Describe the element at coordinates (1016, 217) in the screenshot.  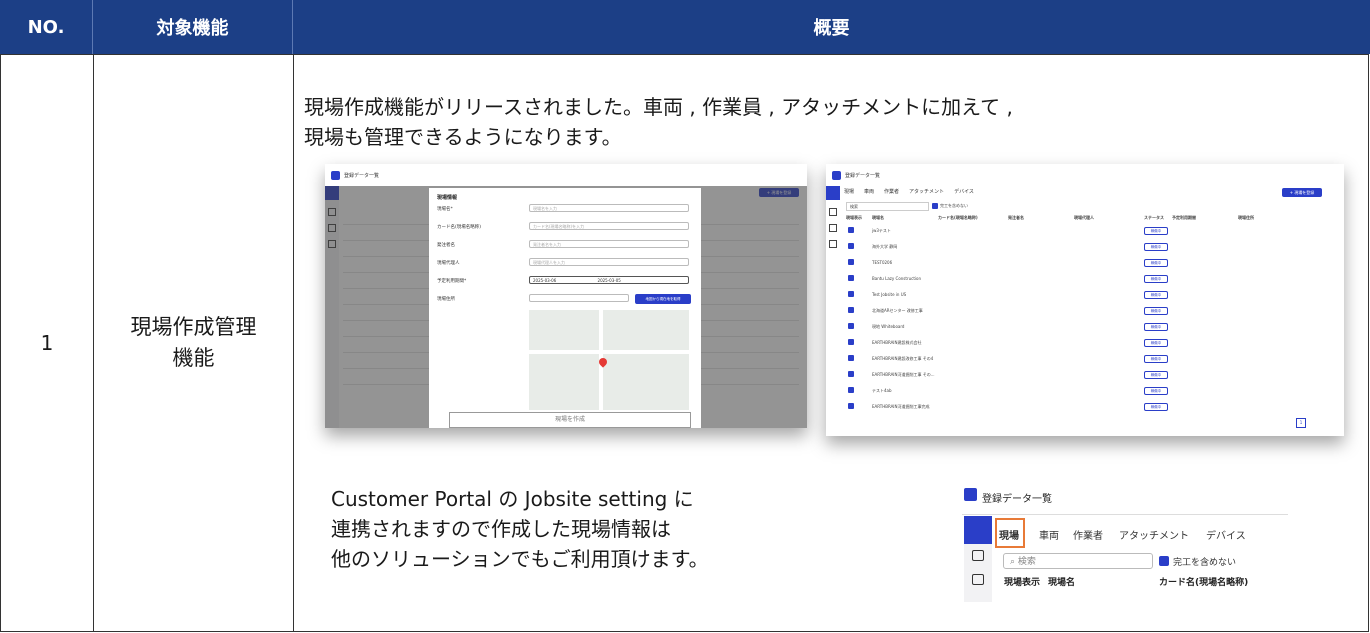
I see `col-header: 発注者名` at that location.